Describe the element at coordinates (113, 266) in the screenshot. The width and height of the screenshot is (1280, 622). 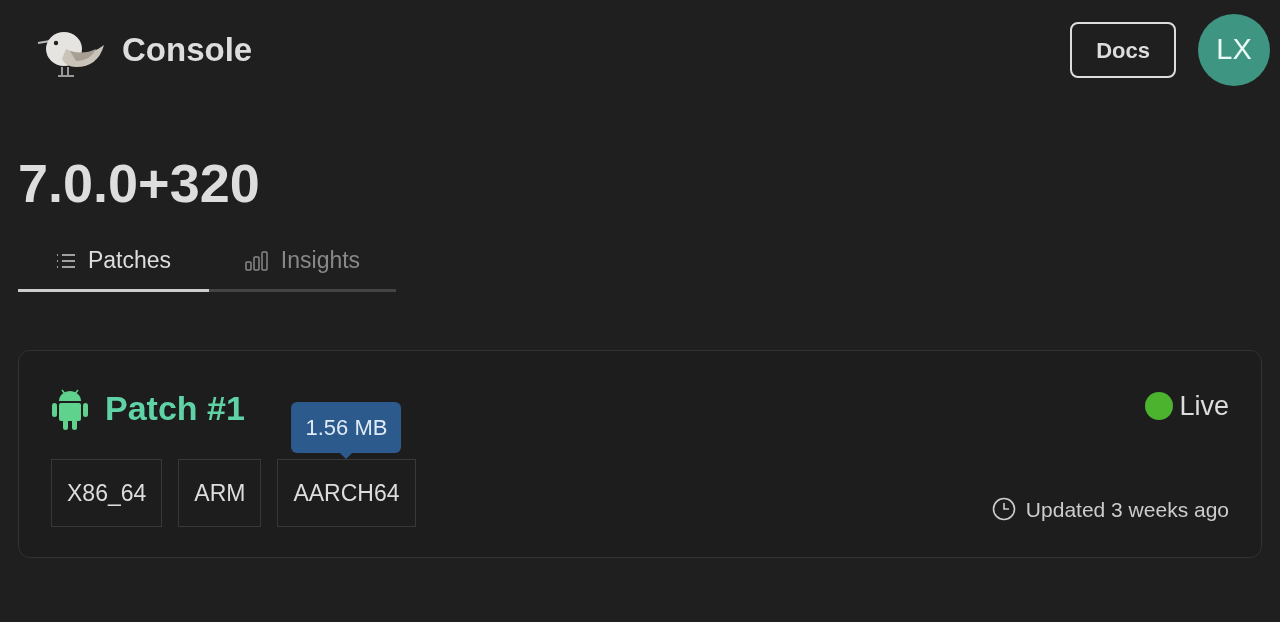
I see `tab: Patches` at that location.